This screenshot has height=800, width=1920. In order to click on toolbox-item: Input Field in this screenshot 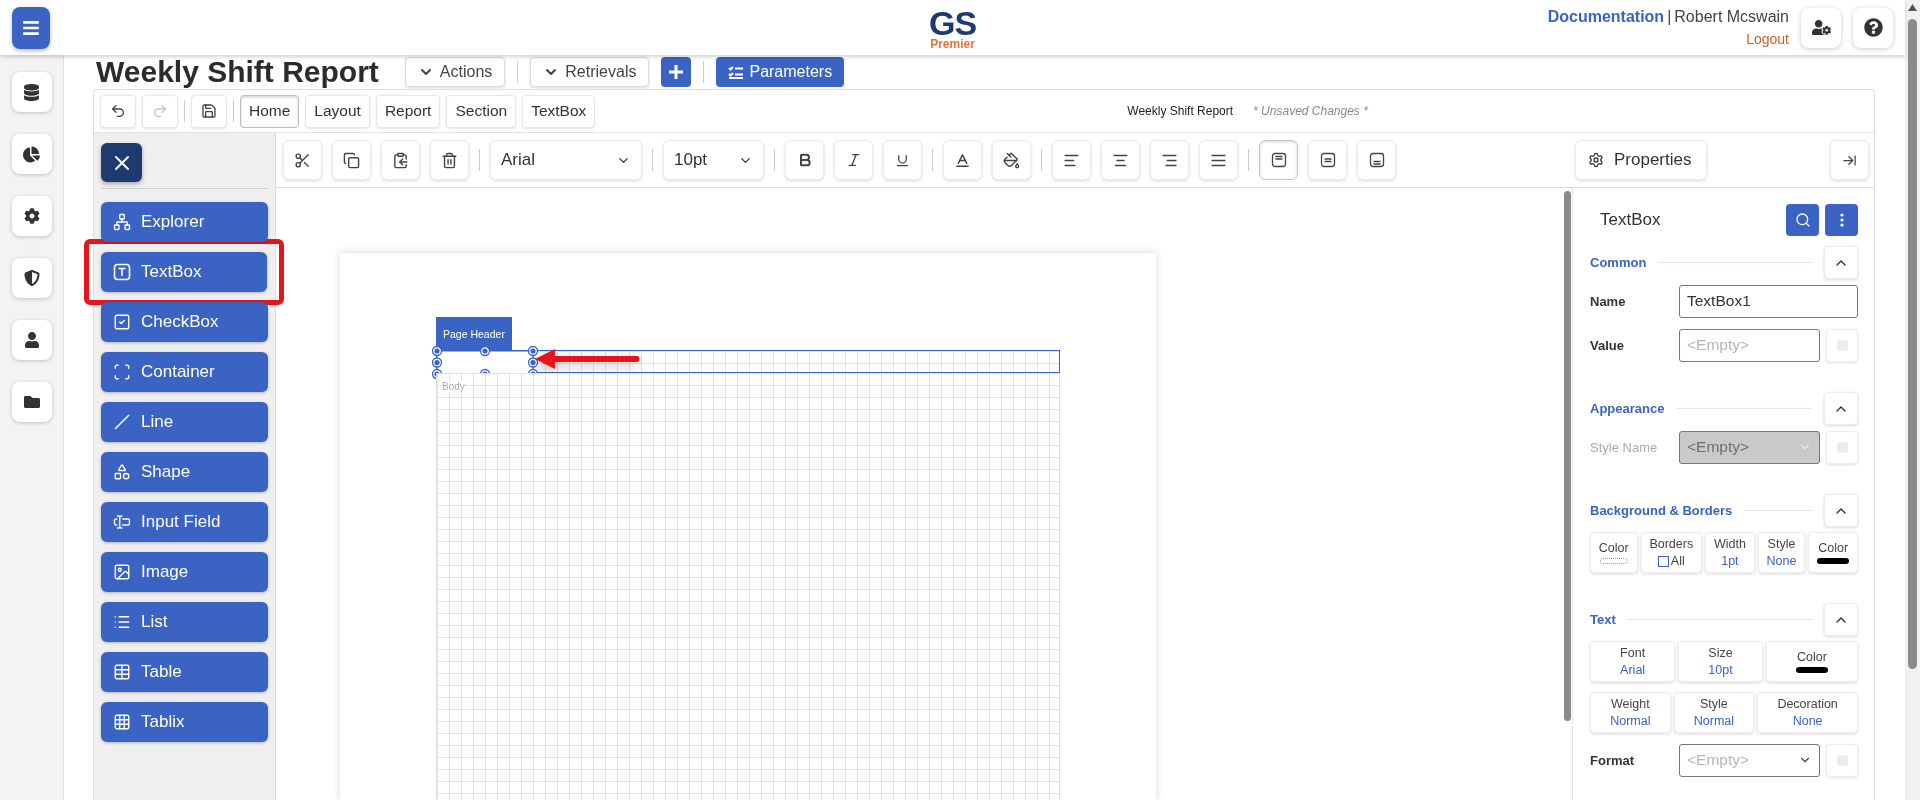, I will do `click(184, 522)`.